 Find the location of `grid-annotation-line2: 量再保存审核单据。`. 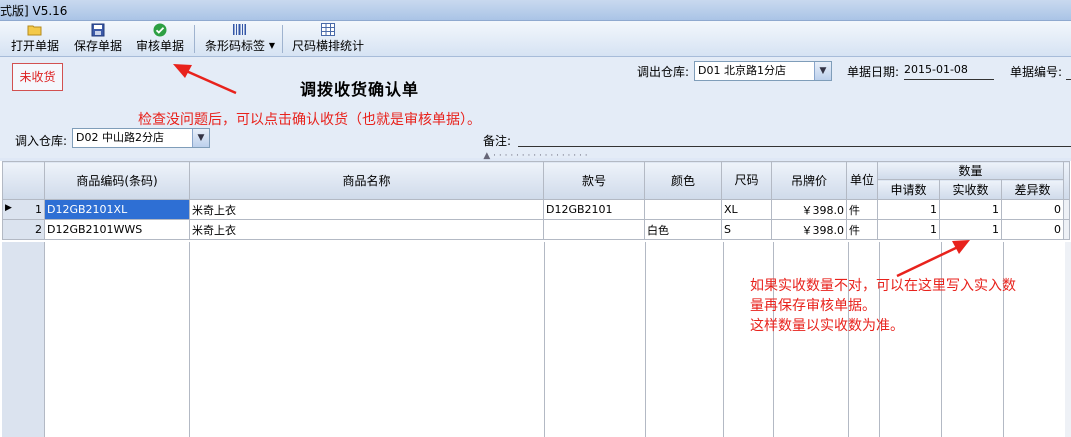

grid-annotation-line2: 量再保存审核单据。 is located at coordinates (813, 306).